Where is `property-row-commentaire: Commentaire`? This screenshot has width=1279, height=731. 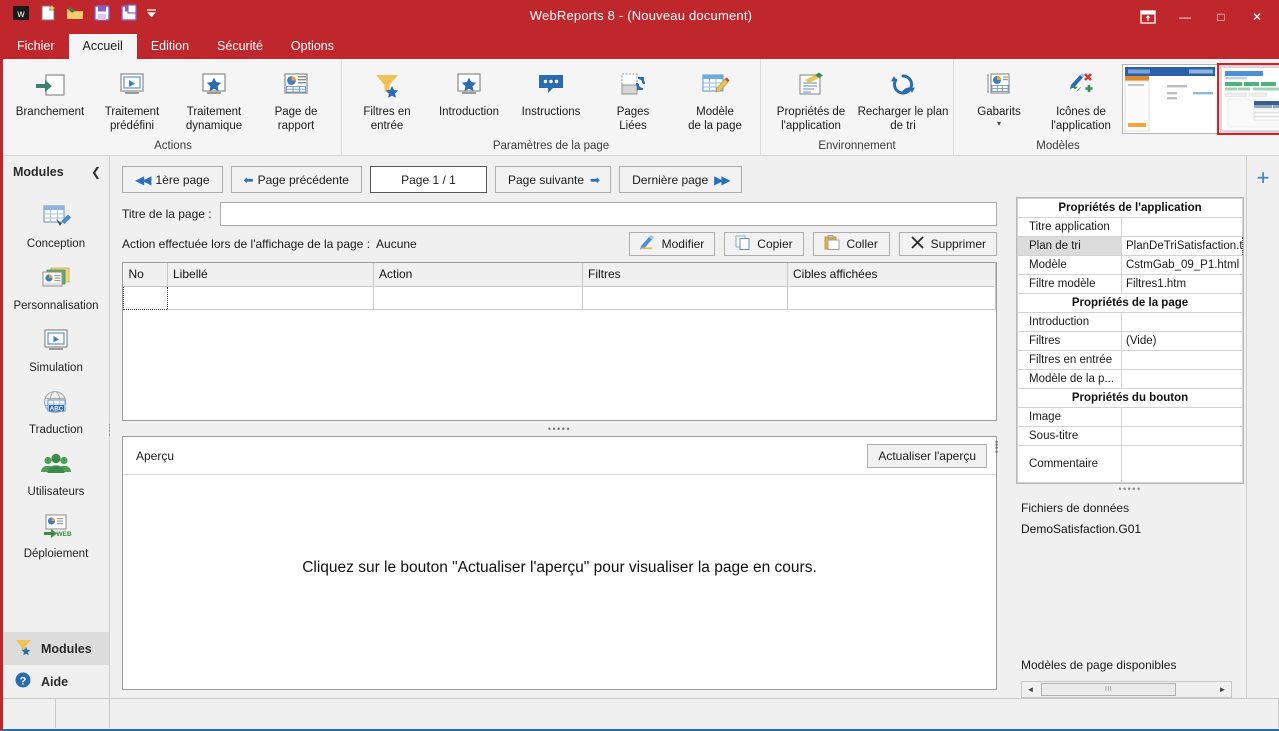 property-row-commentaire: Commentaire is located at coordinates (1130, 464).